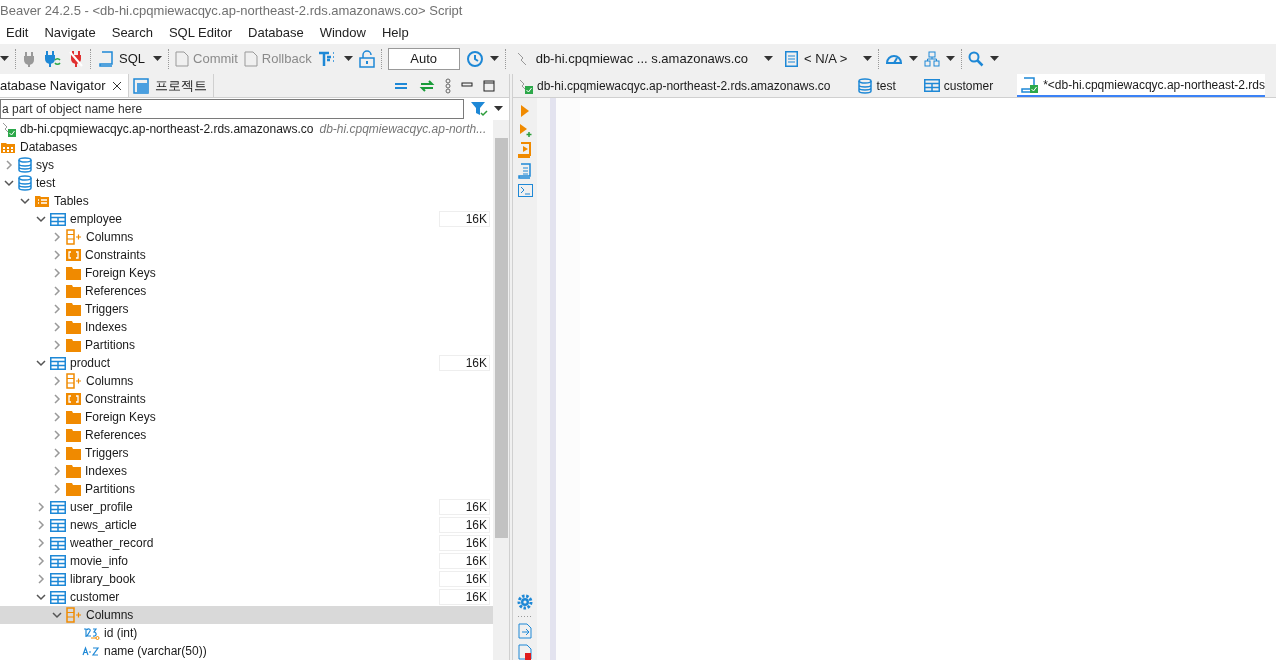 The height and width of the screenshot is (660, 1276). Describe the element at coordinates (479, 109) in the screenshot. I see `filter-icon` at that location.